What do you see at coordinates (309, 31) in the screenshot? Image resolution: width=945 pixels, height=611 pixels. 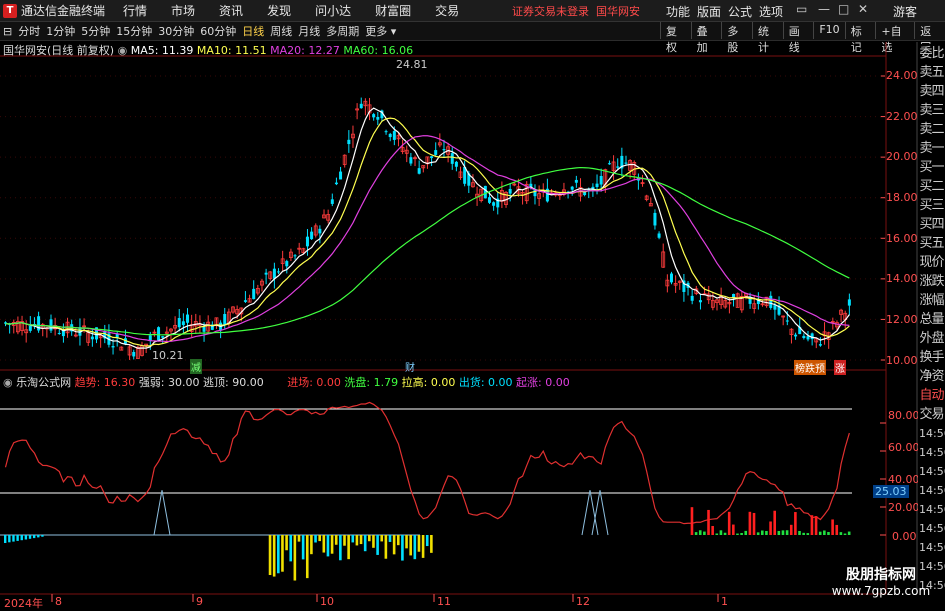 I see `period-monthly: 月线` at bounding box center [309, 31].